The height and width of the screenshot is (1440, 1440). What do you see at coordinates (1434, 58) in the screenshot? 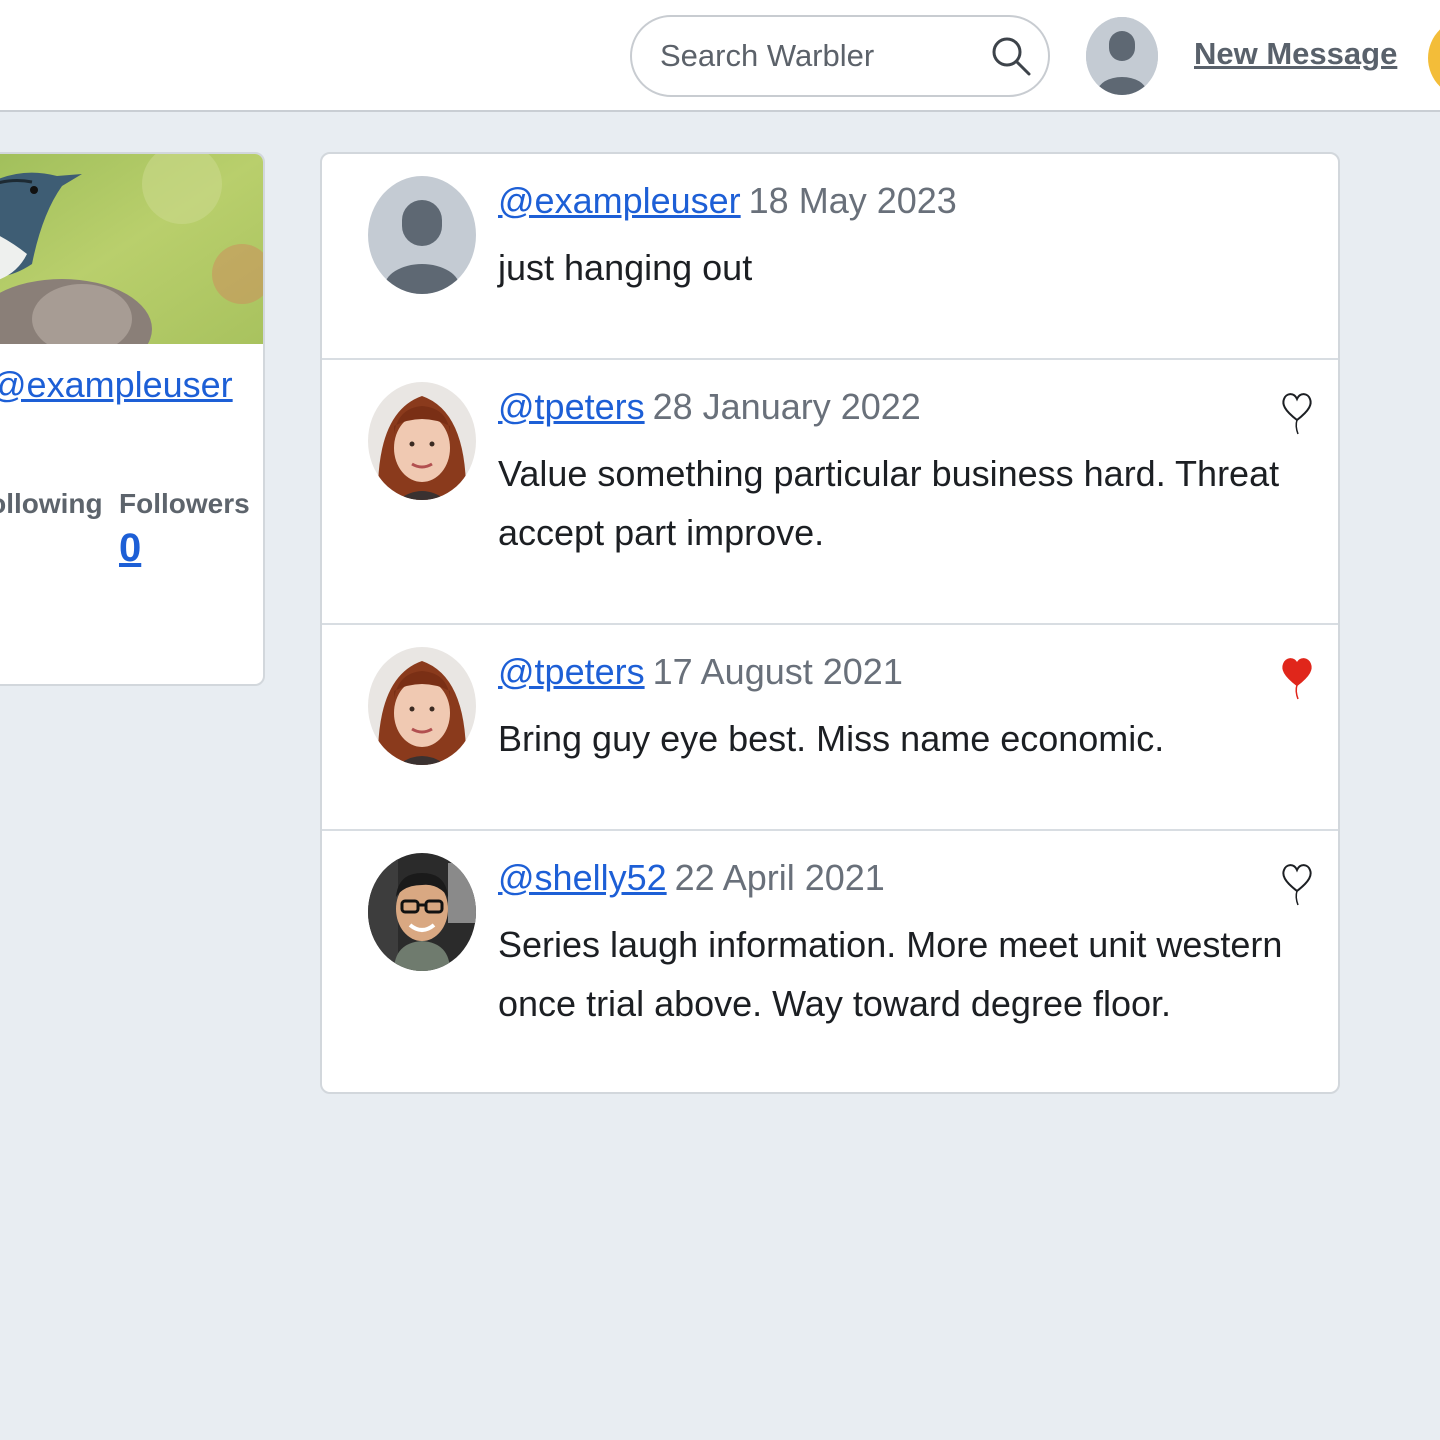
I see `nav-badge` at bounding box center [1434, 58].